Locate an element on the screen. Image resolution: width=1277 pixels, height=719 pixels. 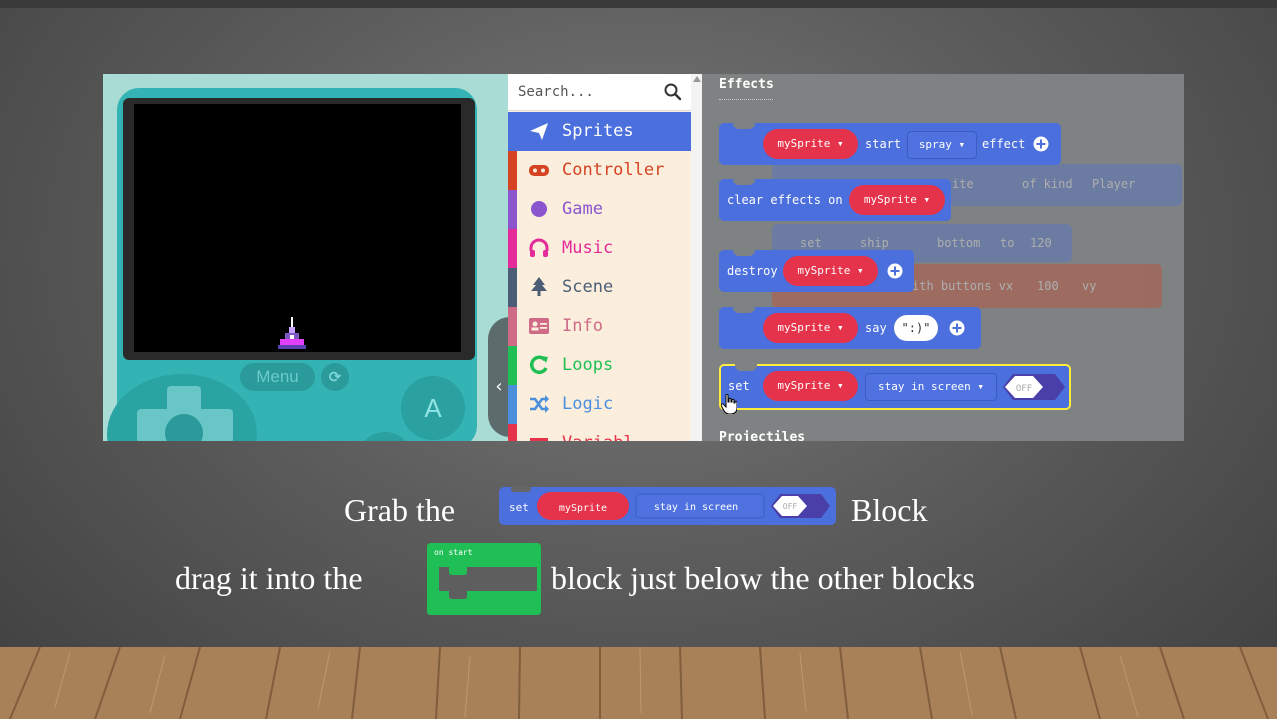
a-button: A is located at coordinates (433, 408).